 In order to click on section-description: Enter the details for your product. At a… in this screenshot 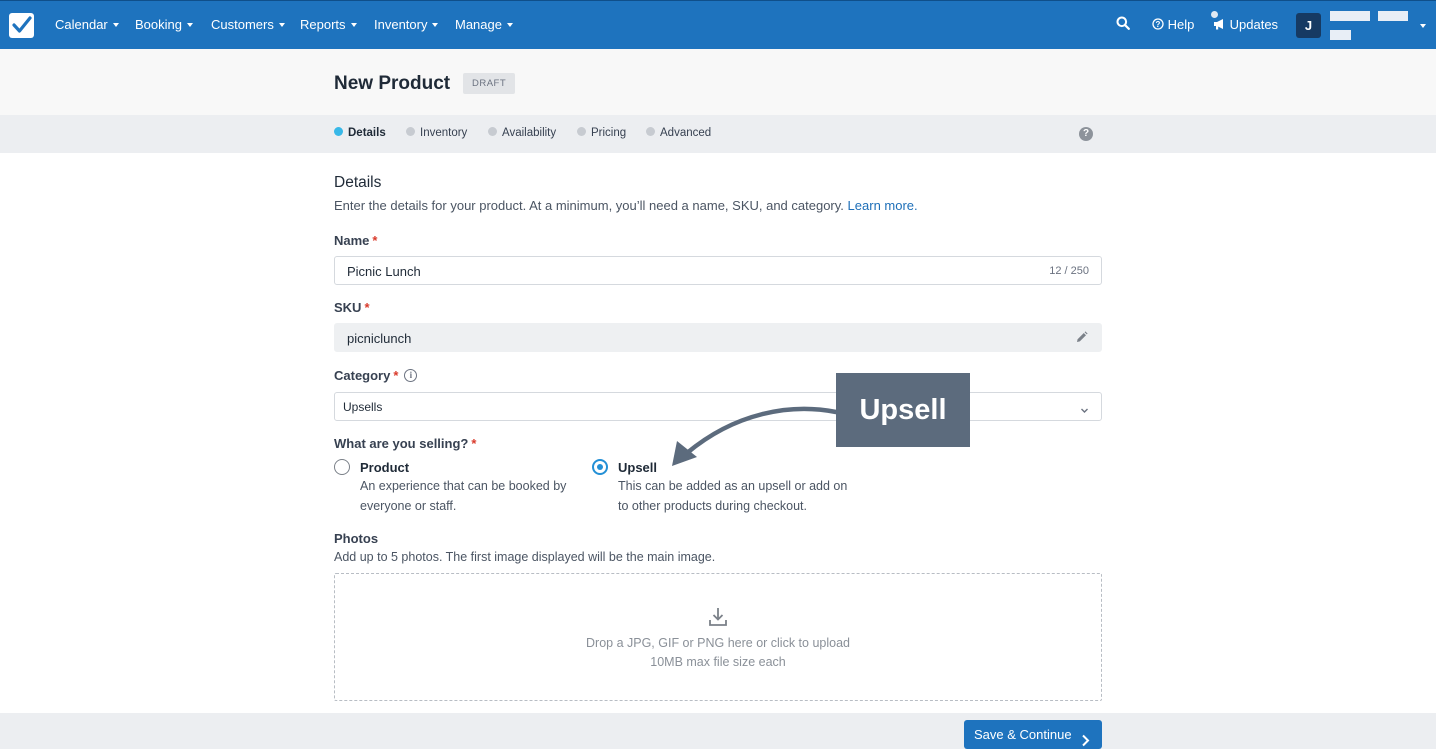, I will do `click(626, 205)`.